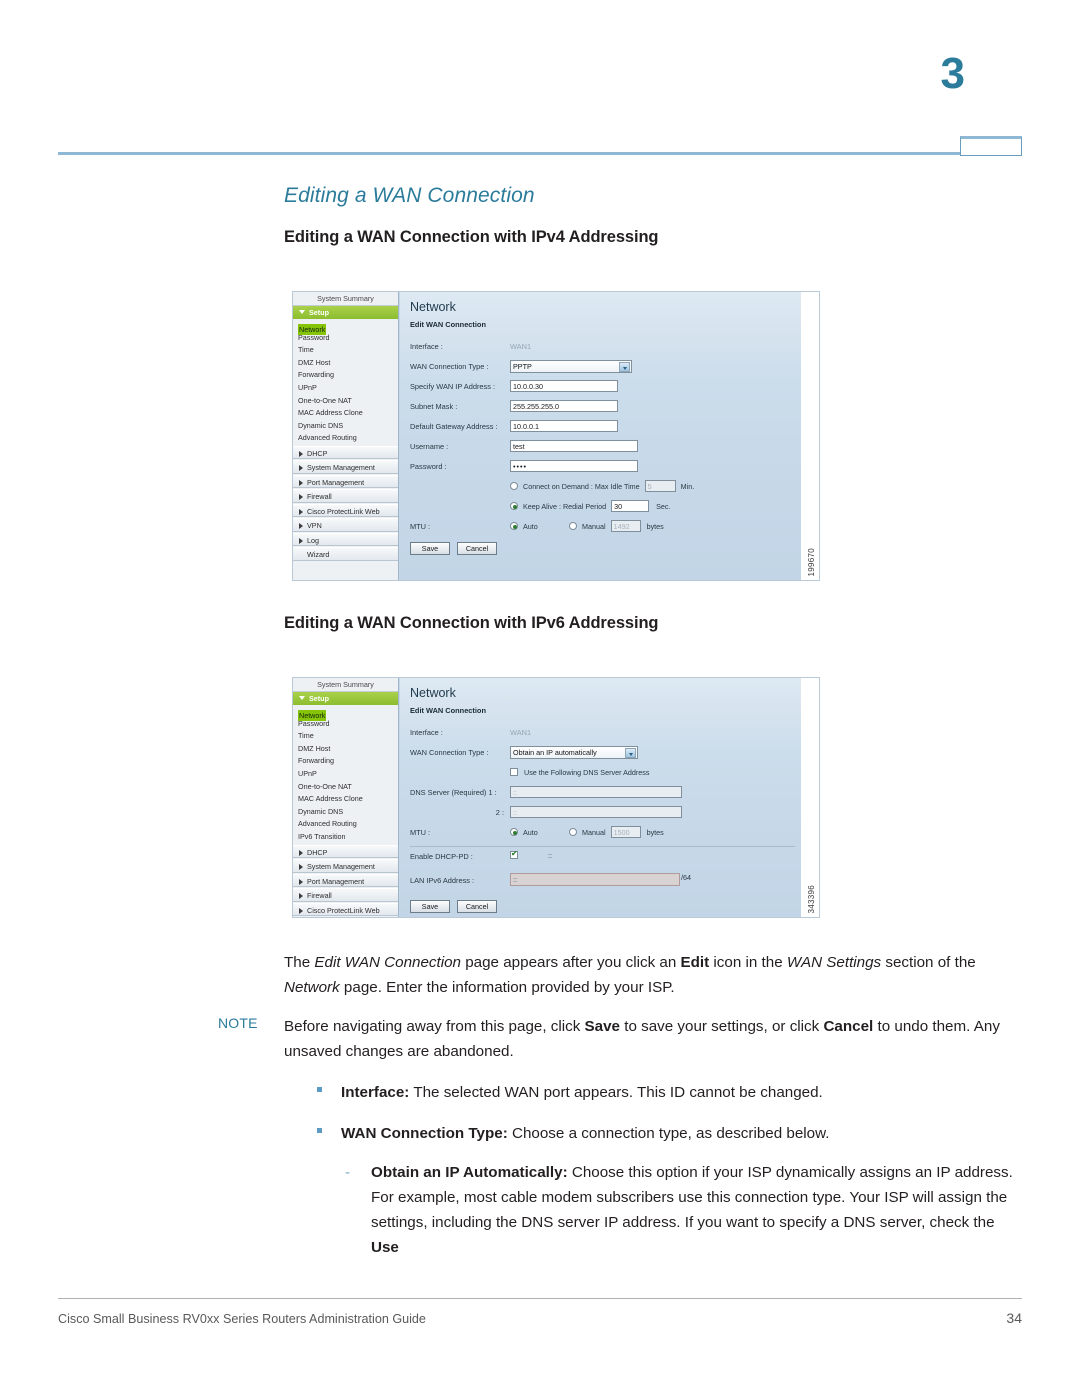 This screenshot has height=1397, width=1080. I want to click on wan-ip-input: 10.0.0.30, so click(564, 386).